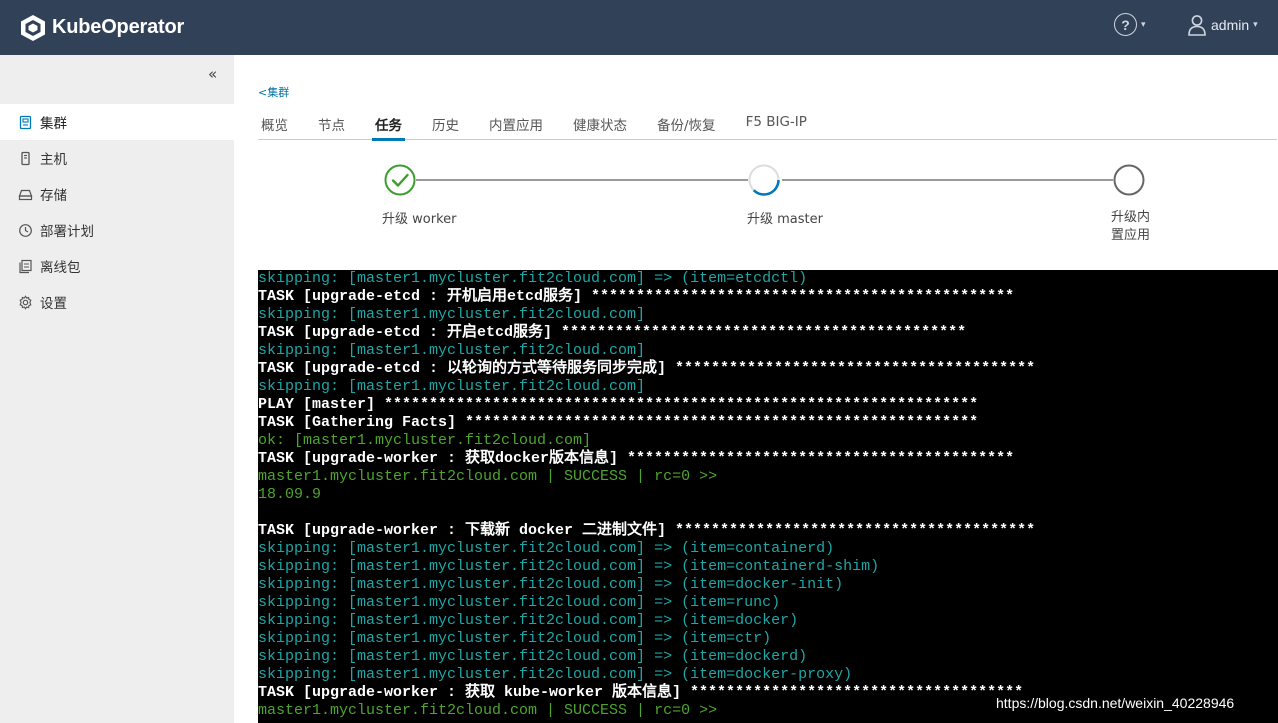 This screenshot has width=1278, height=723. Describe the element at coordinates (388, 123) in the screenshot. I see `tab-tasks: 任务` at that location.